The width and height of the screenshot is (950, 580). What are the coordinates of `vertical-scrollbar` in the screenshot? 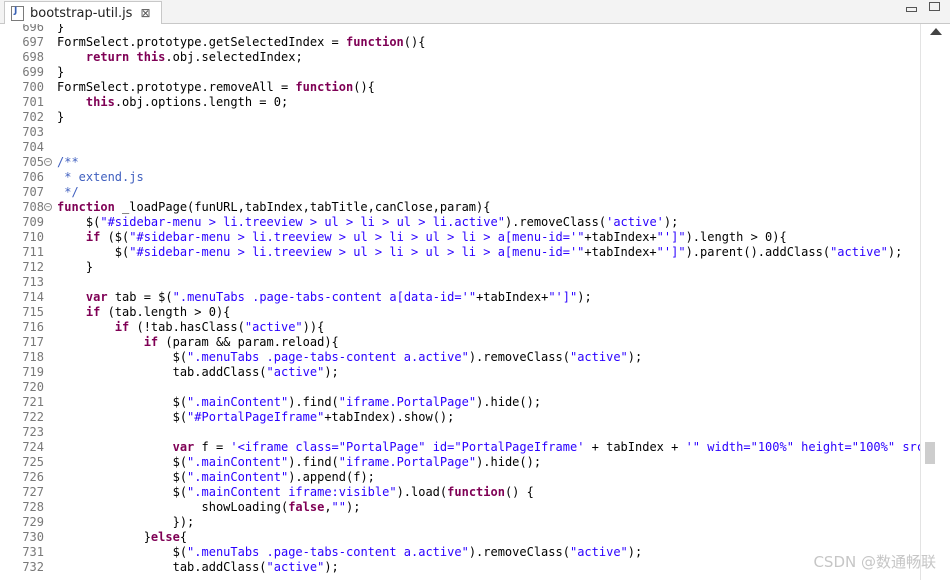 It's located at (935, 302).